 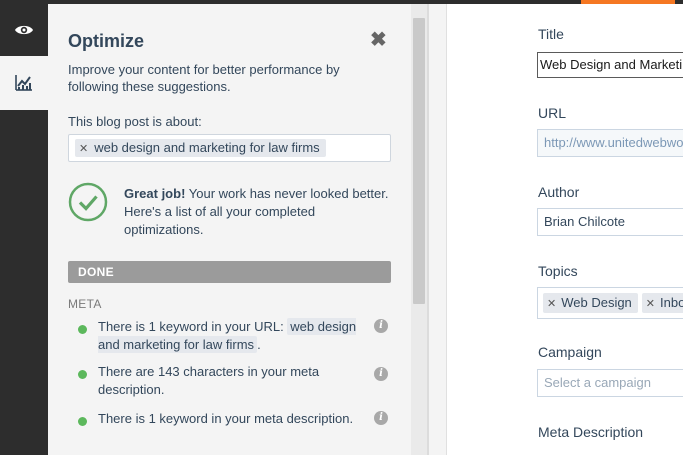 I want to click on topic-tag: ✕ web design and marketing for law firms, so click(x=200, y=148).